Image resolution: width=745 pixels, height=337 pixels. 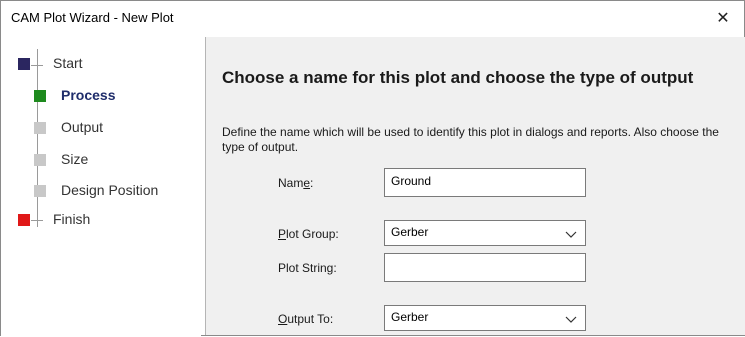 I want to click on output-to-select: Gerber, so click(x=485, y=318).